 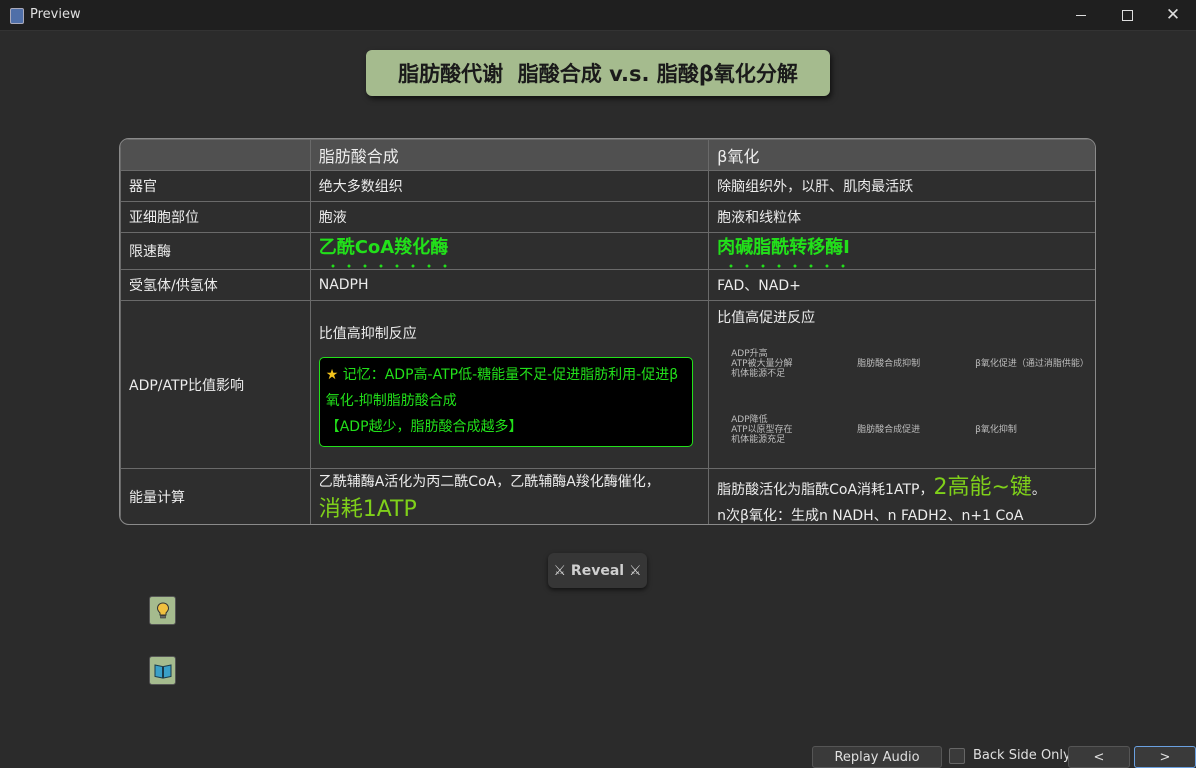 What do you see at coordinates (749, 354) in the screenshot?
I see `mini-text: ADP升高` at bounding box center [749, 354].